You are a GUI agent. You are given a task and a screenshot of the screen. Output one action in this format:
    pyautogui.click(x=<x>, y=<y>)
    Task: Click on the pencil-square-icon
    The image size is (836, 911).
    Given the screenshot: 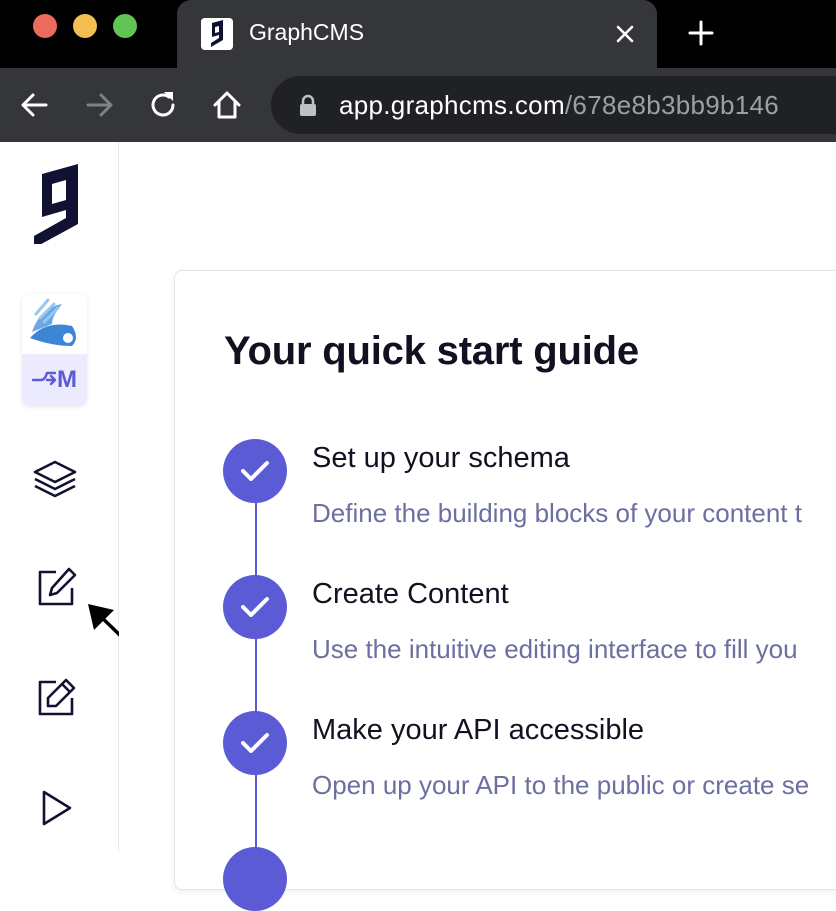 What is the action you would take?
    pyautogui.click(x=55, y=699)
    